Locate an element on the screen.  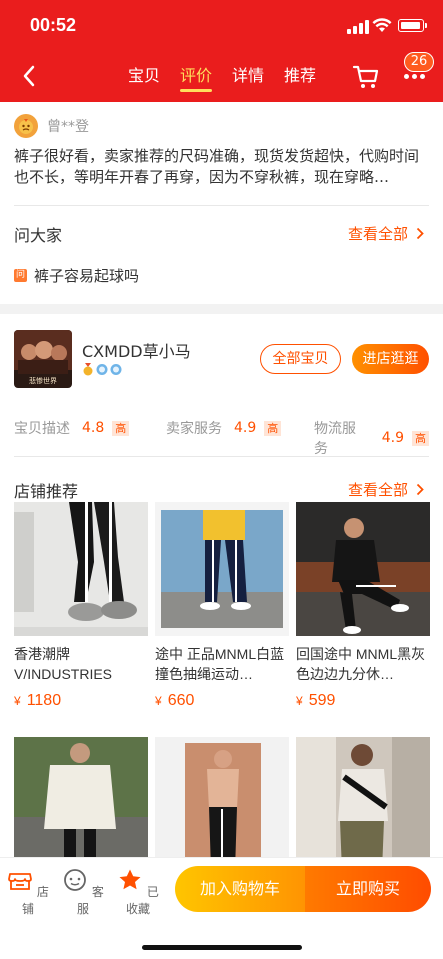
back-arrow-icon is located at coordinates (29, 76).